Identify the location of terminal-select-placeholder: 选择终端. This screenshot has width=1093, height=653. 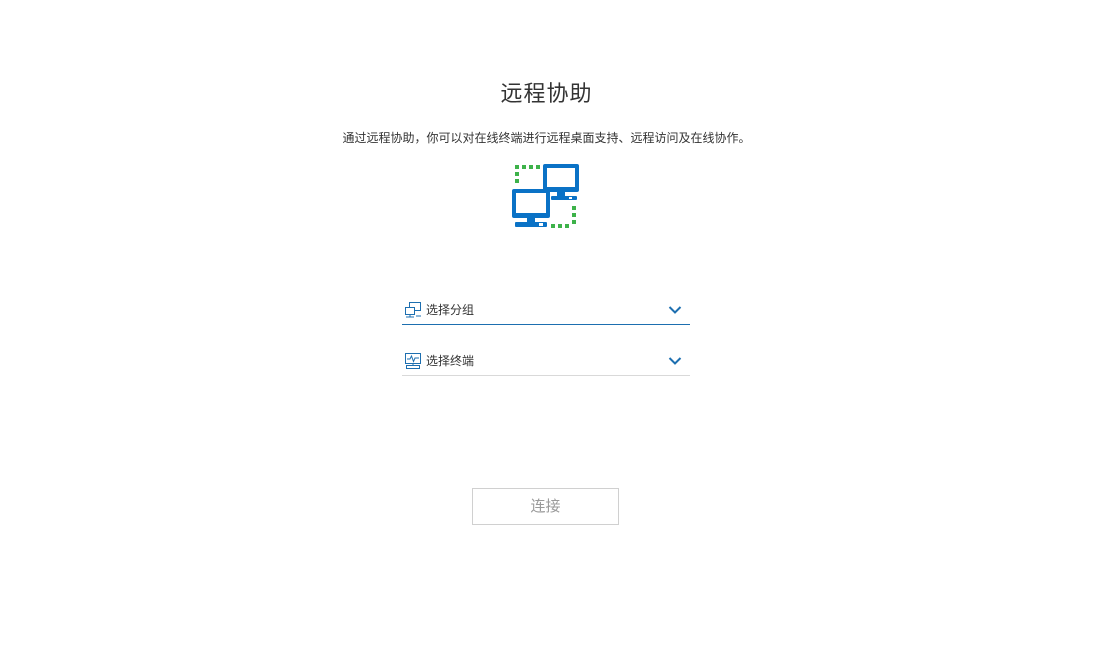
(450, 361).